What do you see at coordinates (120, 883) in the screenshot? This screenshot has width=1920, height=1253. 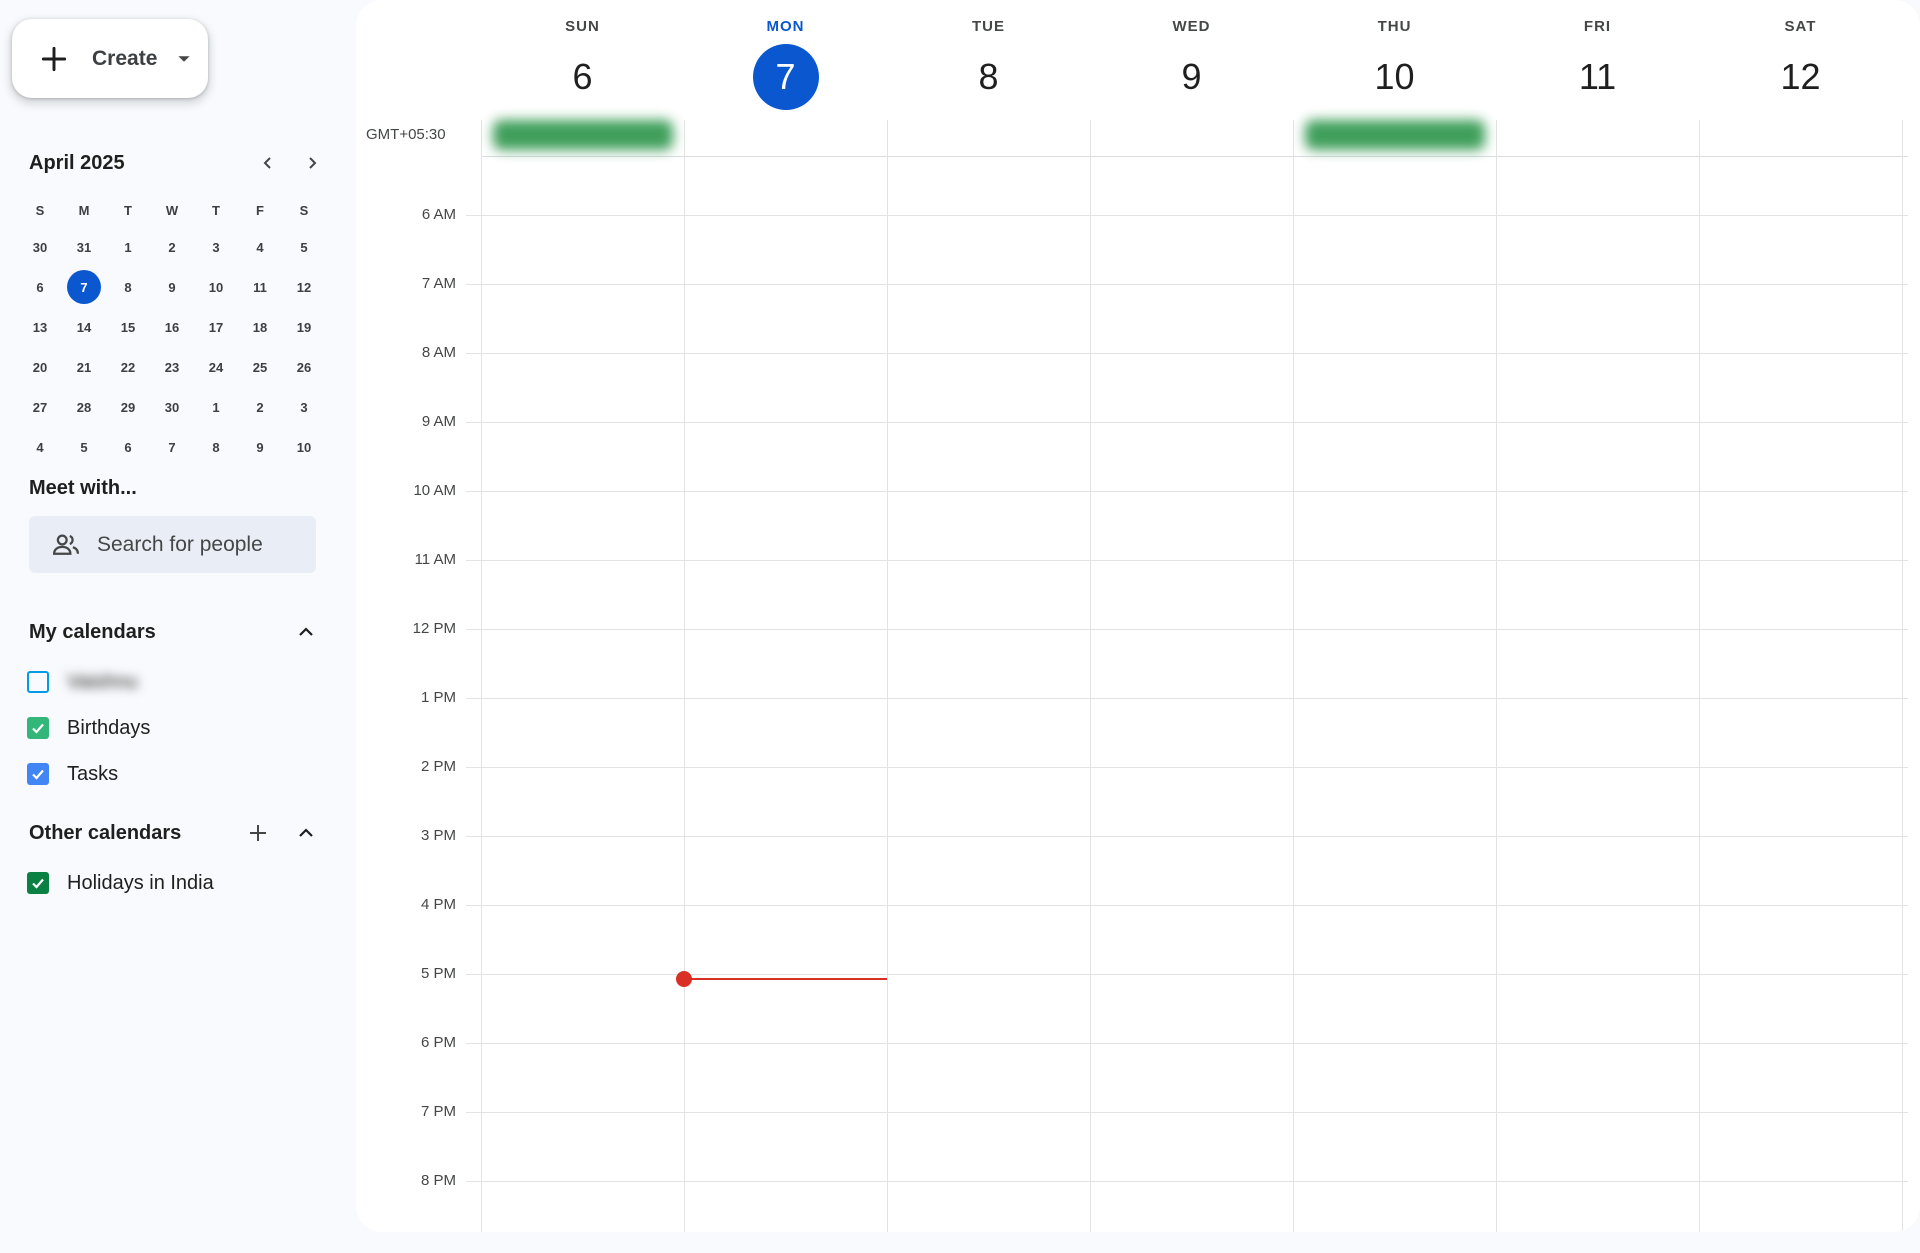 I see `calendar-item: Holidays in India` at bounding box center [120, 883].